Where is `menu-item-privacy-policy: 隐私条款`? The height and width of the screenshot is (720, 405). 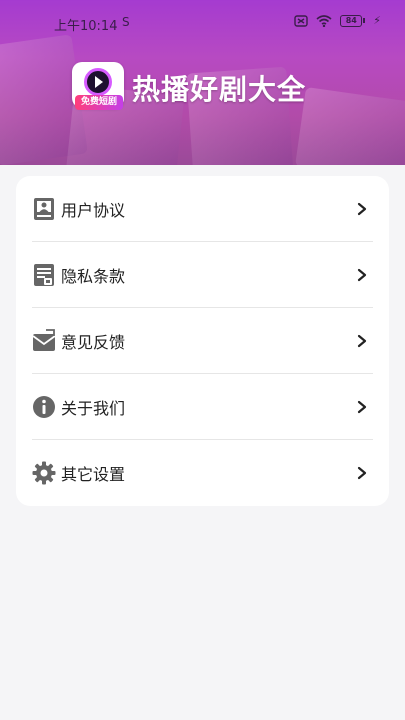 menu-item-privacy-policy: 隐私条款 is located at coordinates (202, 275).